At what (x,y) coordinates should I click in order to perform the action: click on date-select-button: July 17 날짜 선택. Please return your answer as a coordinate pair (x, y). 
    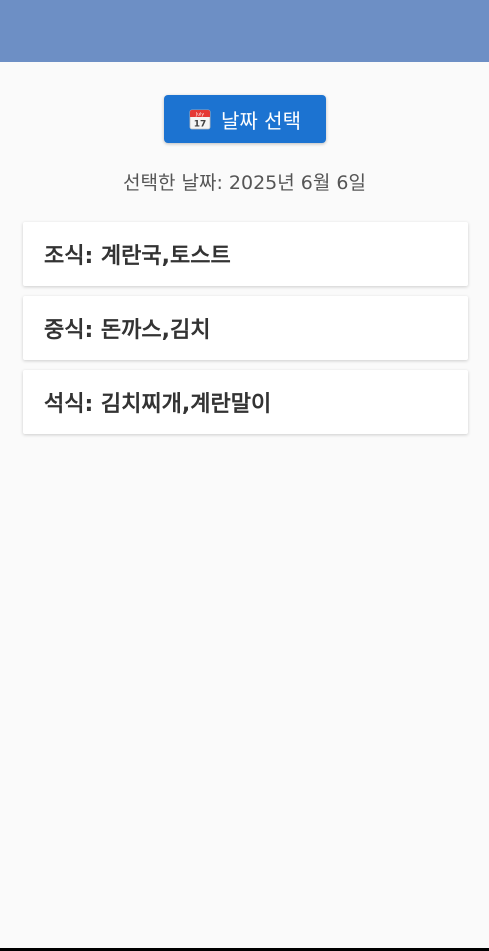
    Looking at the image, I should click on (245, 119).